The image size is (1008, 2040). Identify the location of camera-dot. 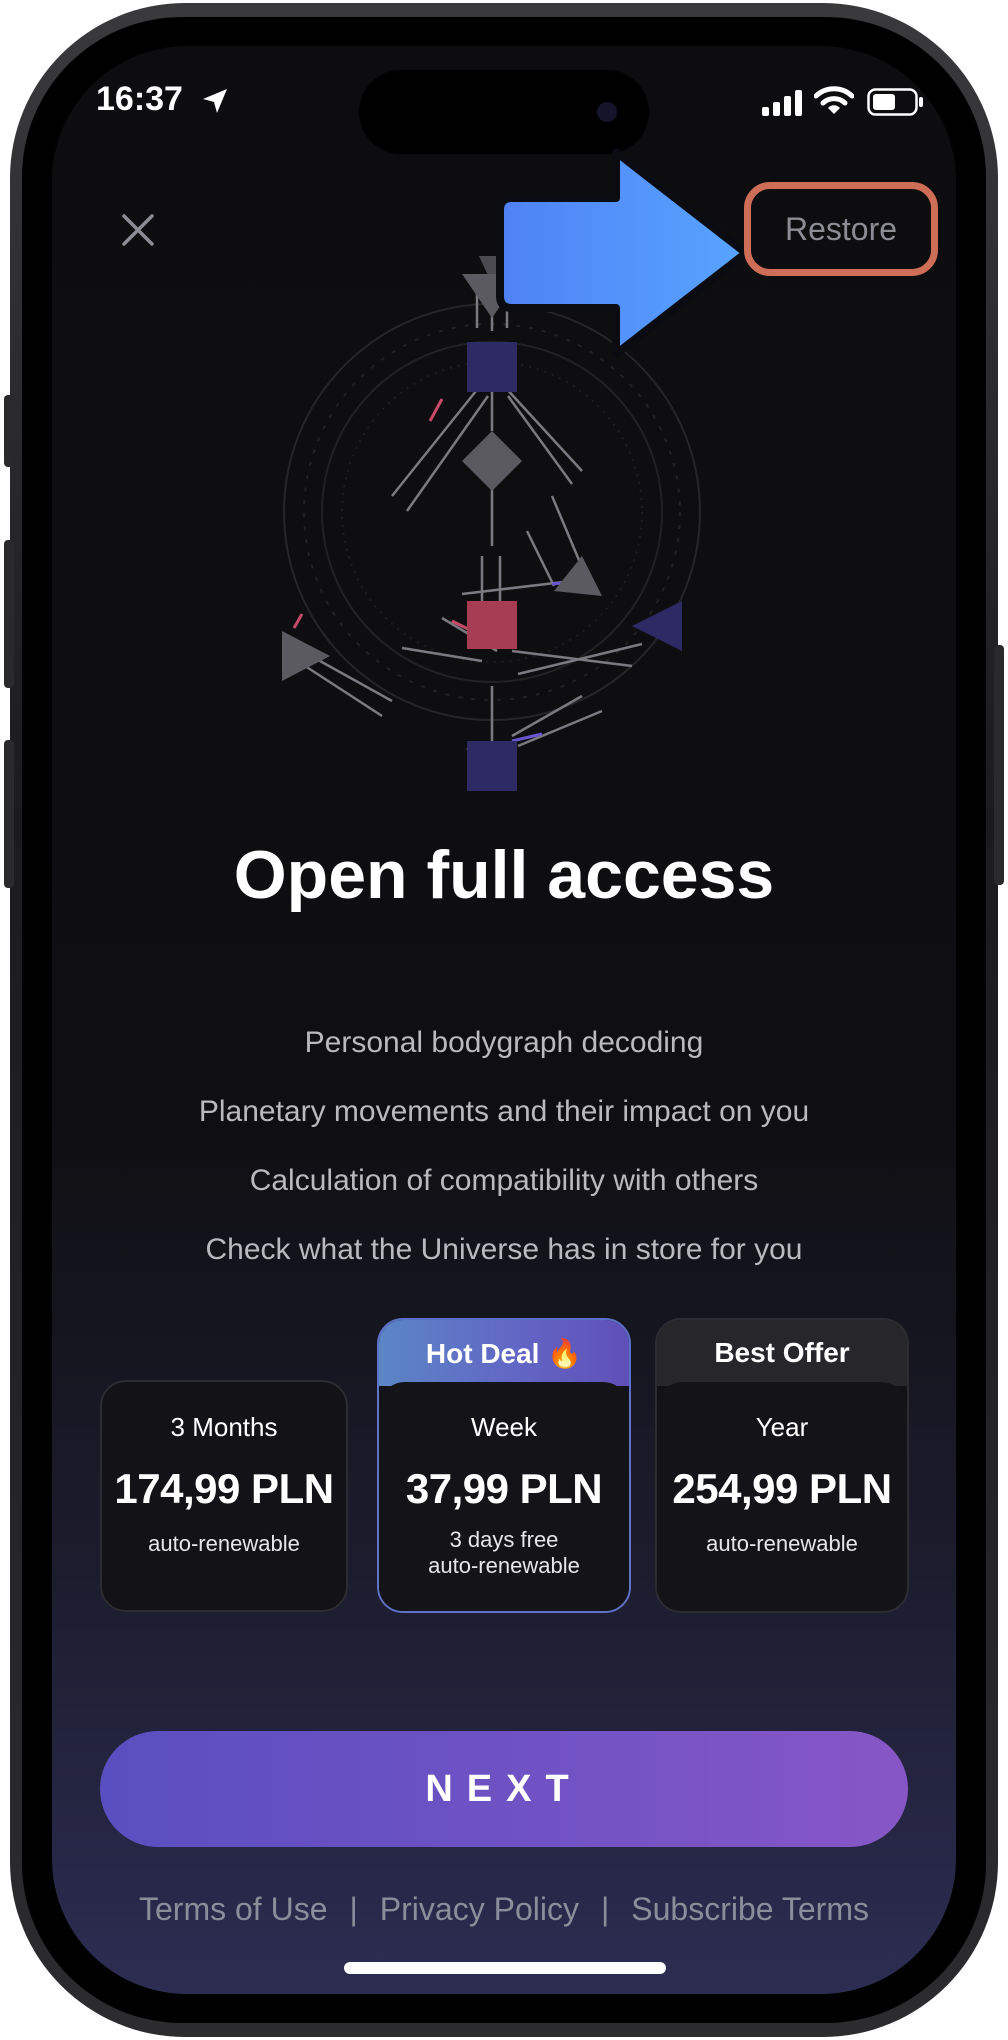
(607, 112).